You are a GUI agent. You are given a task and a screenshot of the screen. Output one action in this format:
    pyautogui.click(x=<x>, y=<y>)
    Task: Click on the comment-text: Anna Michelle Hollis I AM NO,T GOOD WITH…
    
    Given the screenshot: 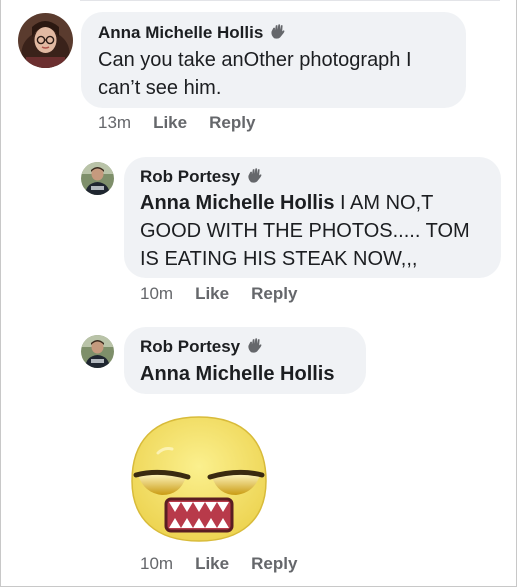 What is the action you would take?
    pyautogui.click(x=315, y=231)
    